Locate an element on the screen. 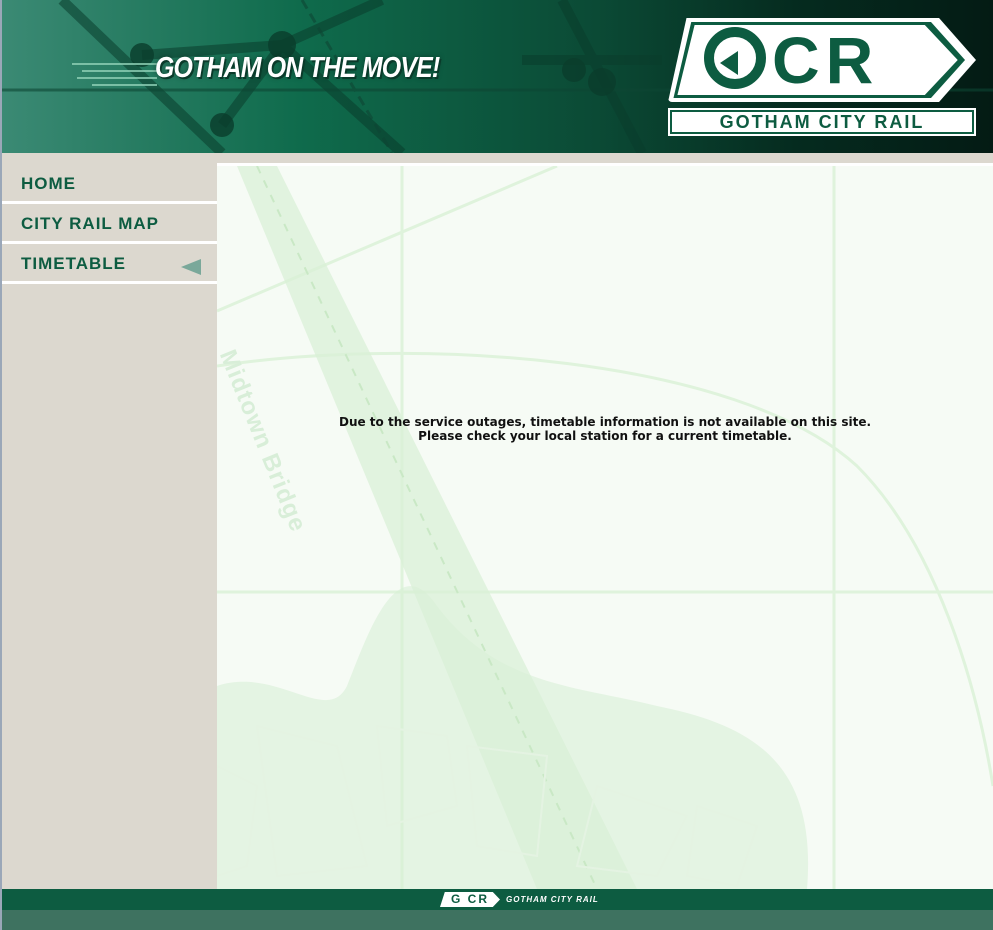  header-slogan: GOTHAM ON THE MOVE! is located at coordinates (297, 68).